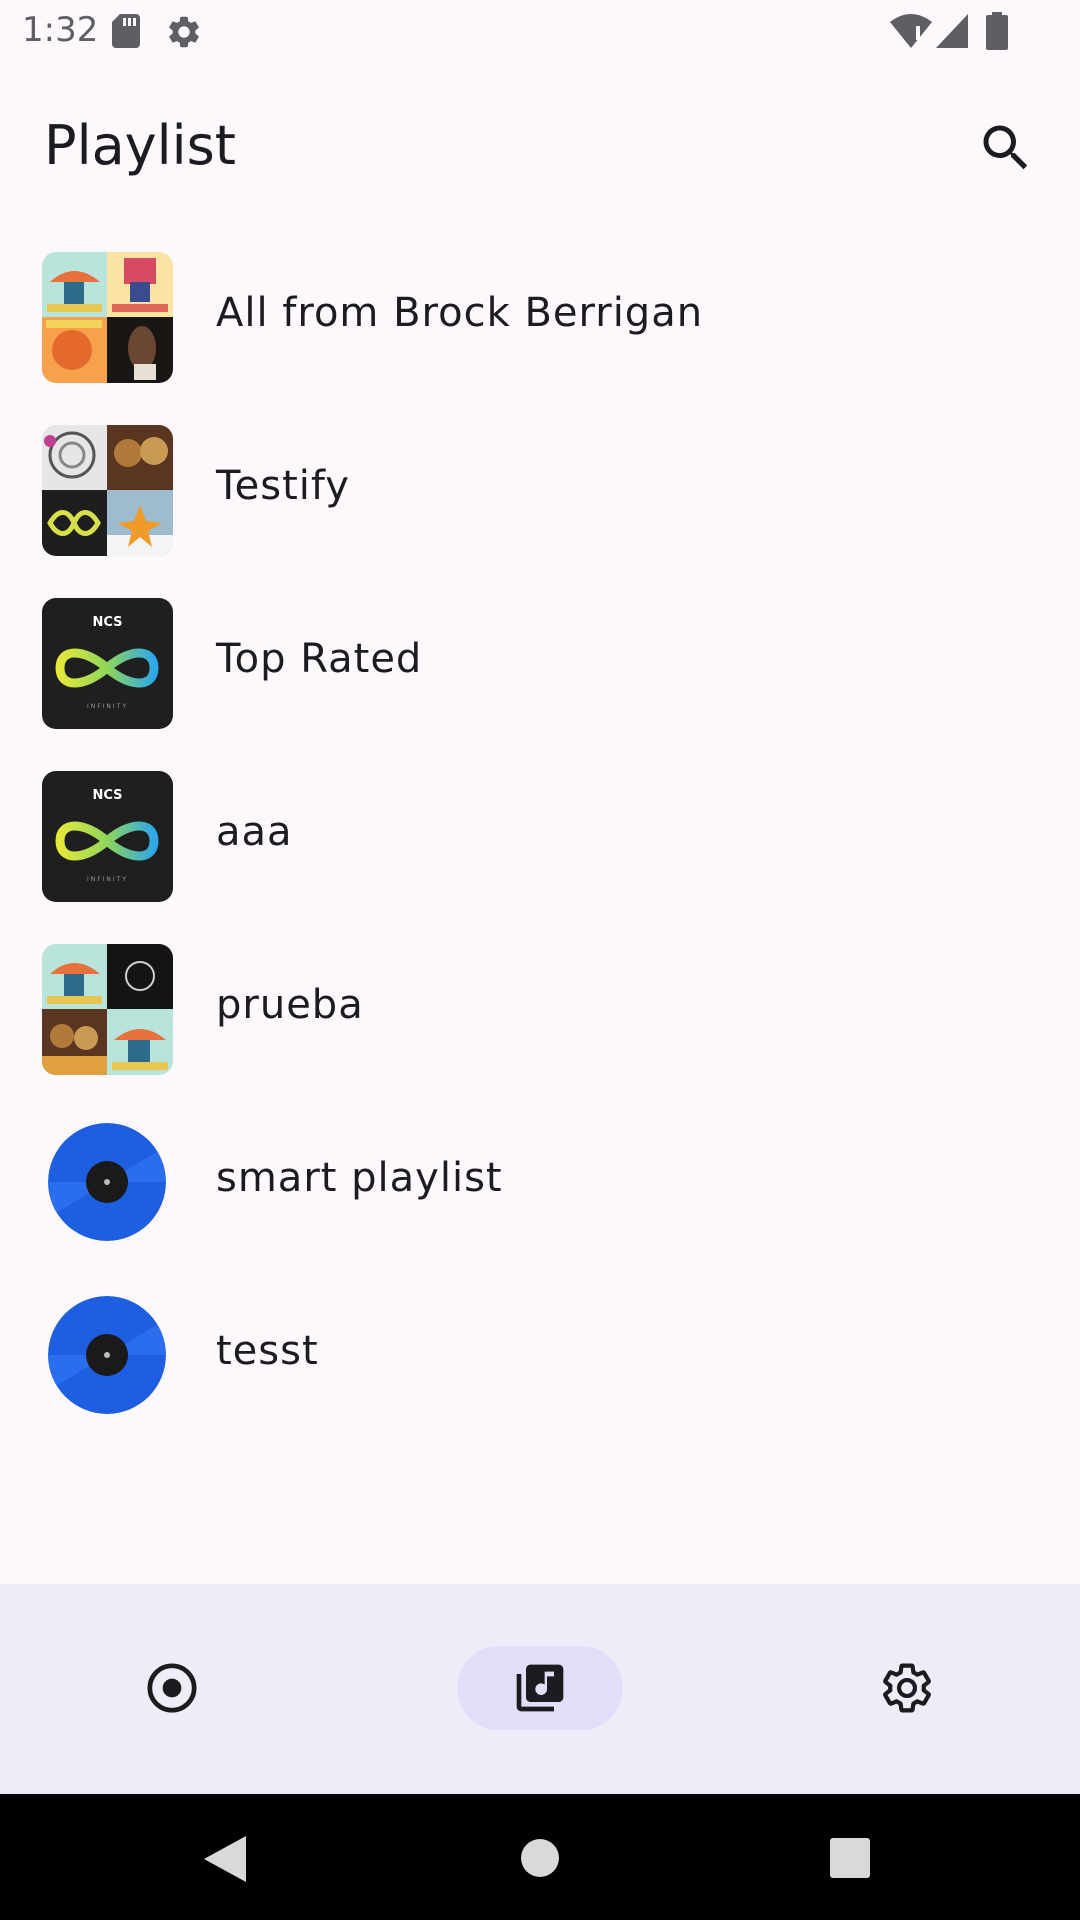 Image resolution: width=1080 pixels, height=1920 pixels. I want to click on settings-icon, so click(907, 1688).